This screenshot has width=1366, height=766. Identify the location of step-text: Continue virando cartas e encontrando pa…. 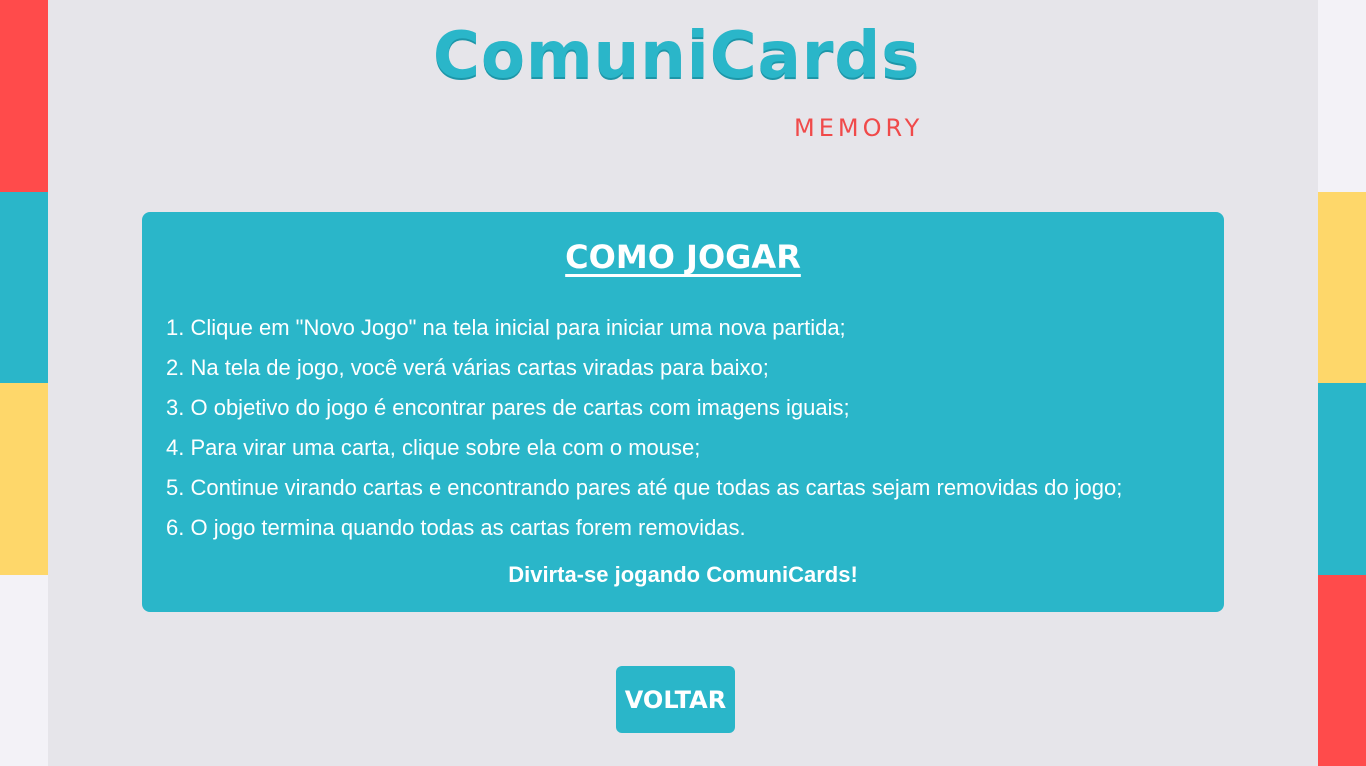
(656, 487).